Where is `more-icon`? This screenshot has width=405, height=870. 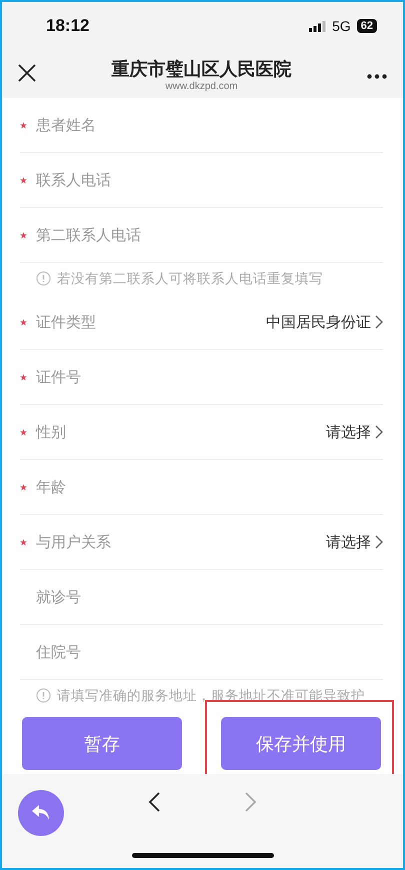
more-icon is located at coordinates (377, 76).